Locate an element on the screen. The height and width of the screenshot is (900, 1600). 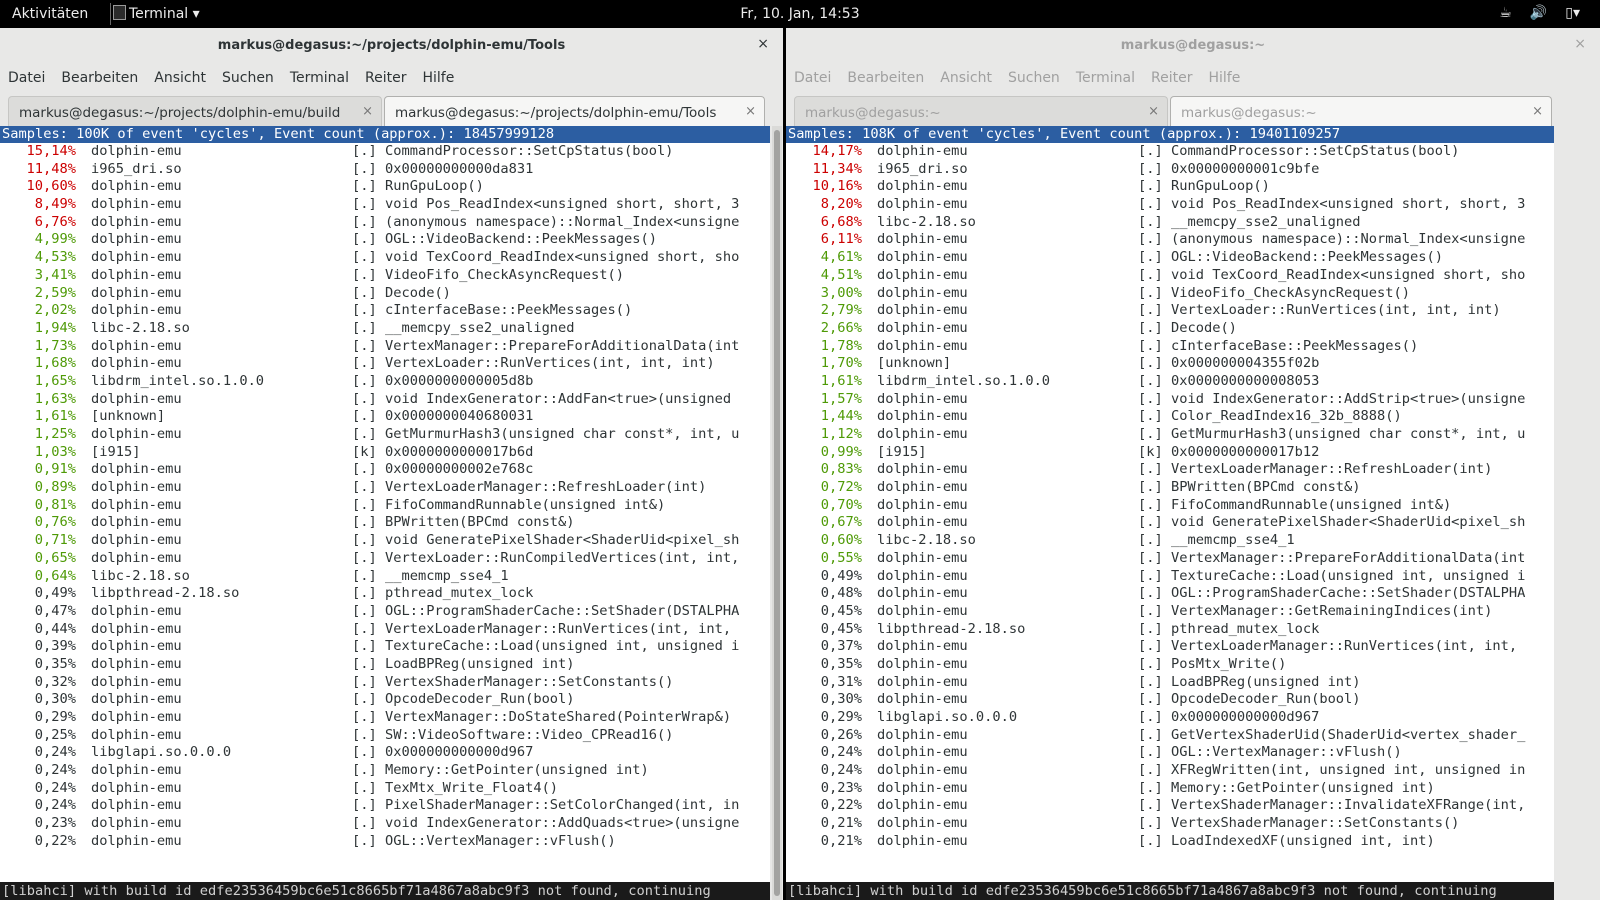
tab-home-2: markus@degasus:~ × is located at coordinates (1361, 111).